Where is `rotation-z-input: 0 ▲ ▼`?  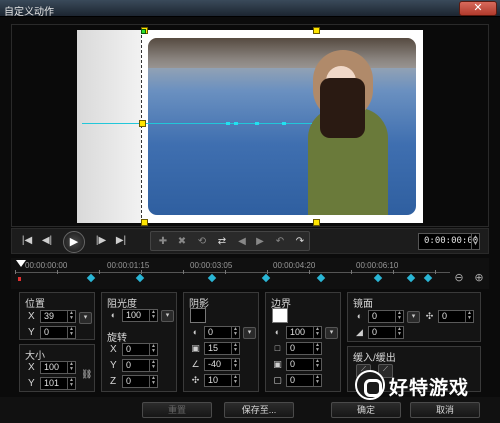
rotation-z-input: 0 ▲ ▼ is located at coordinates (140, 381).